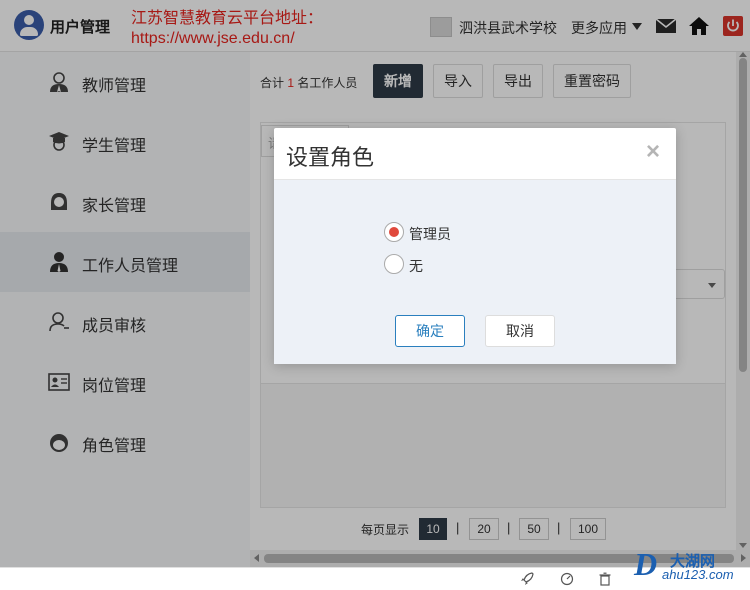 Image resolution: width=750 pixels, height=590 pixels. What do you see at coordinates (416, 266) in the screenshot?
I see `role-option-label: 无` at bounding box center [416, 266].